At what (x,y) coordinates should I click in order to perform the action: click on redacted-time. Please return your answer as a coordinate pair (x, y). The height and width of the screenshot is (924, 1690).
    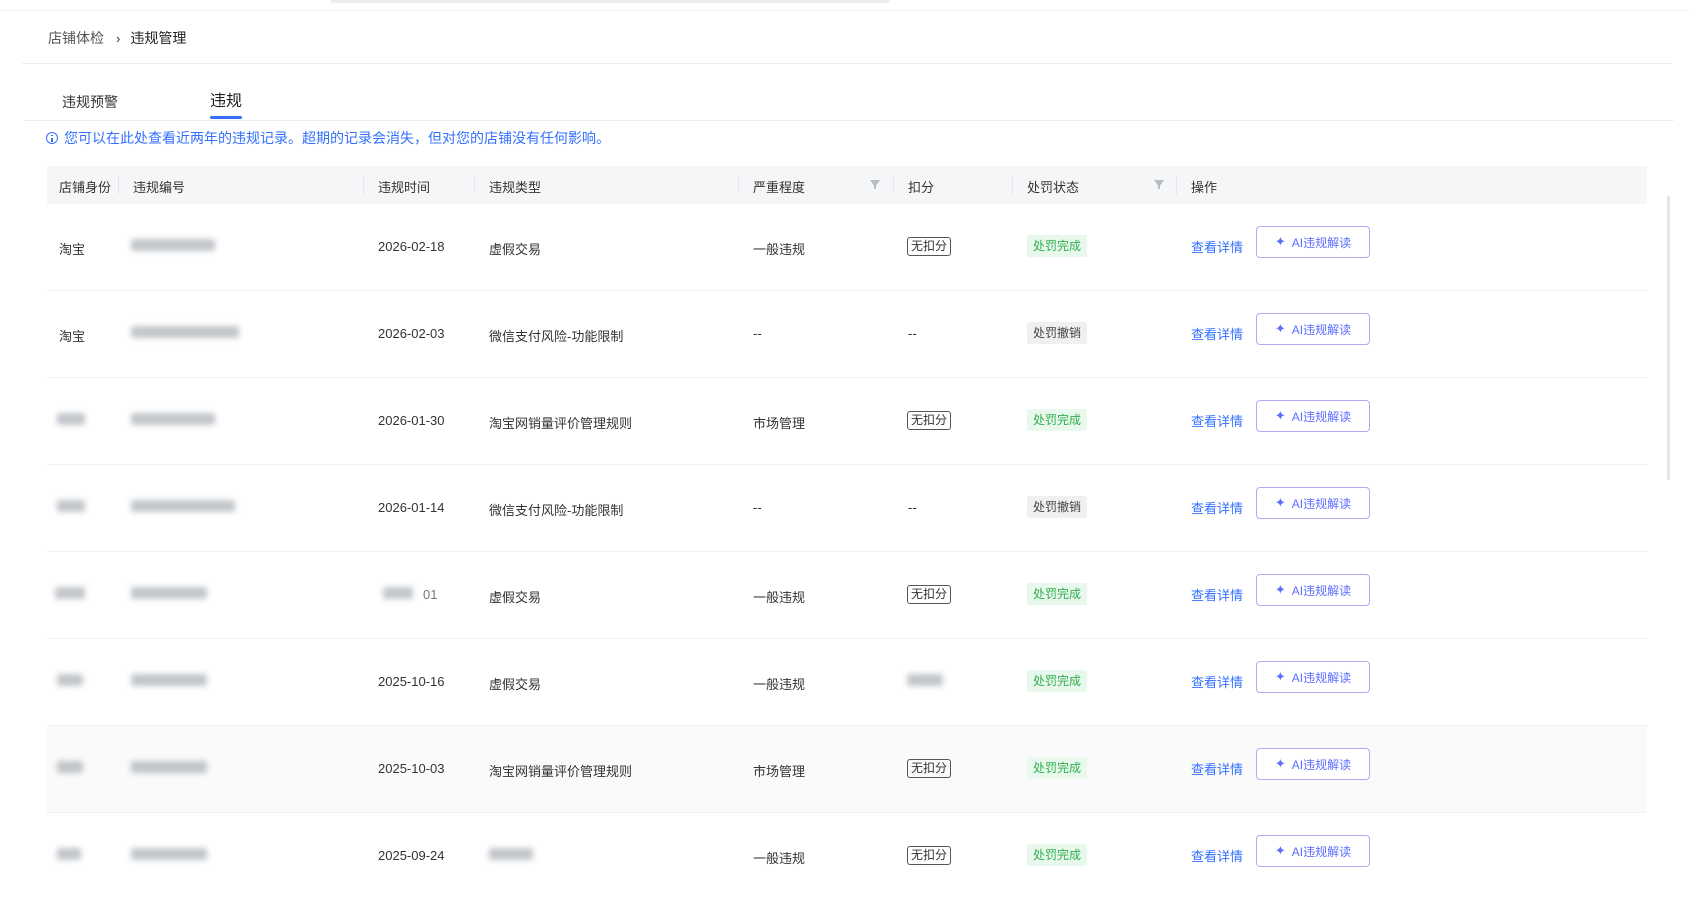
    Looking at the image, I should click on (398, 594).